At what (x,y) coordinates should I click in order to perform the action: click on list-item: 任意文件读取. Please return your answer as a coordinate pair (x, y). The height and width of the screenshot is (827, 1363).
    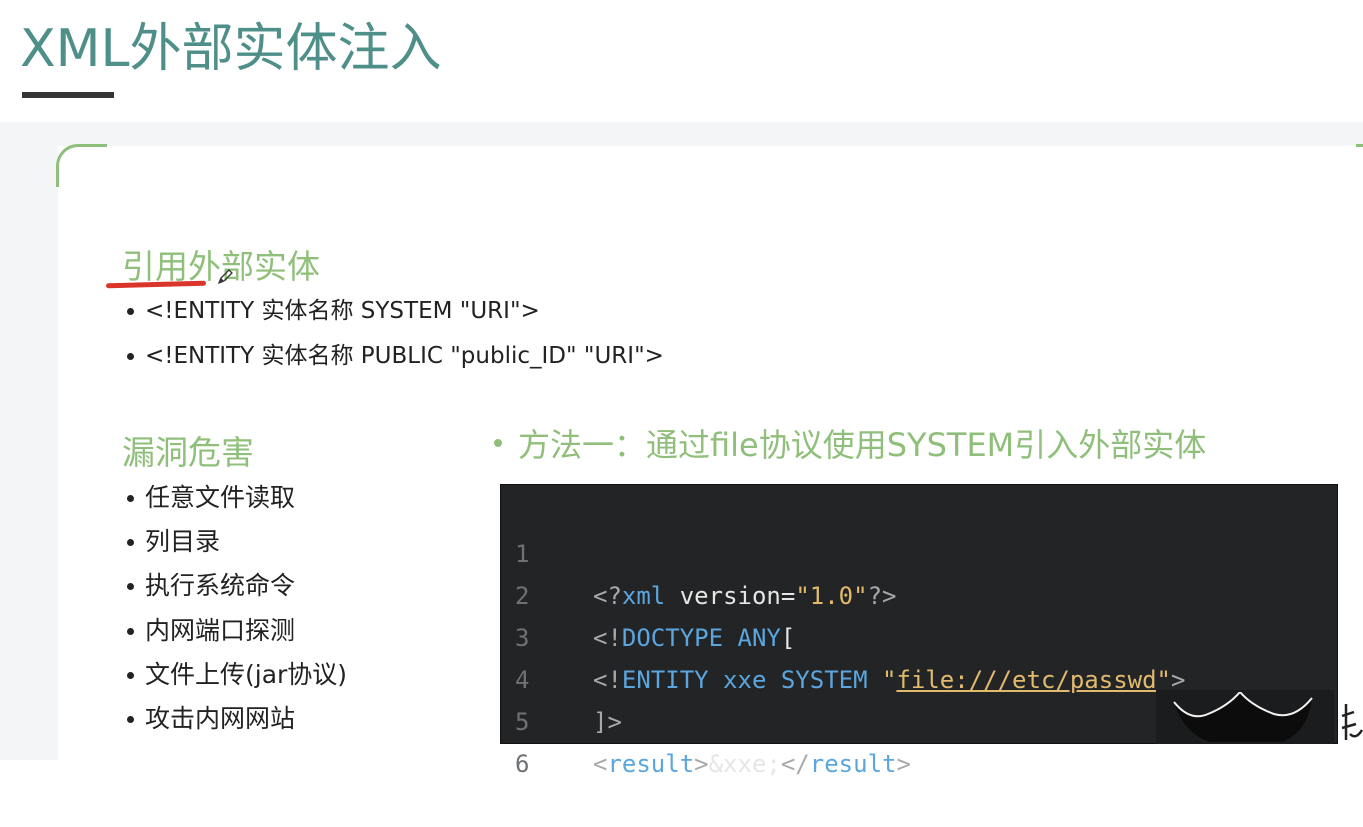
    Looking at the image, I should click on (235, 501).